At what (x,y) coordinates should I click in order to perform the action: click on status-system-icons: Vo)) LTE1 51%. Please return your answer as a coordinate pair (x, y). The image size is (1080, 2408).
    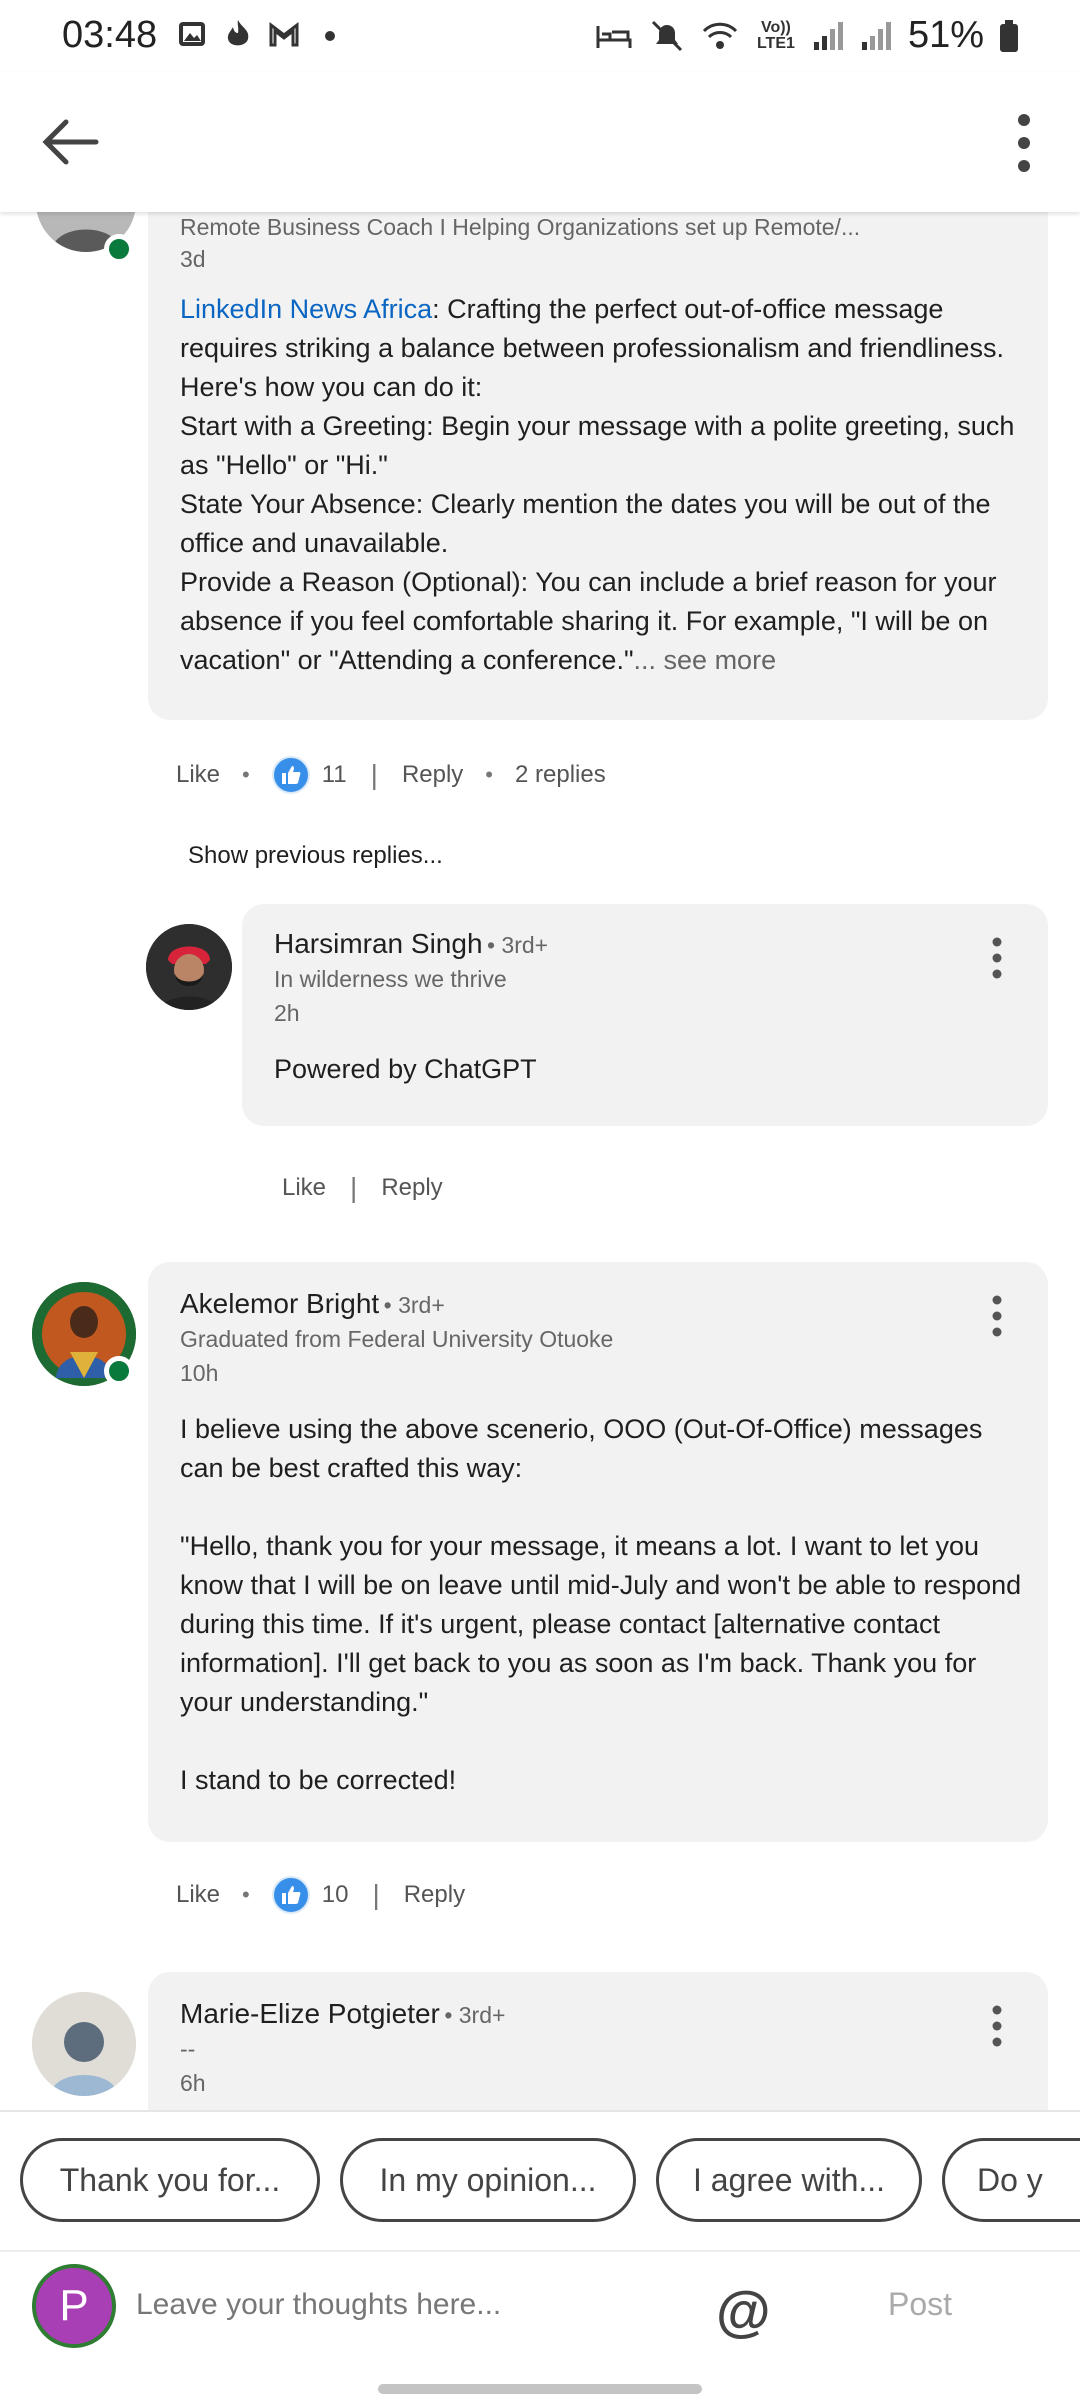
    Looking at the image, I should click on (807, 35).